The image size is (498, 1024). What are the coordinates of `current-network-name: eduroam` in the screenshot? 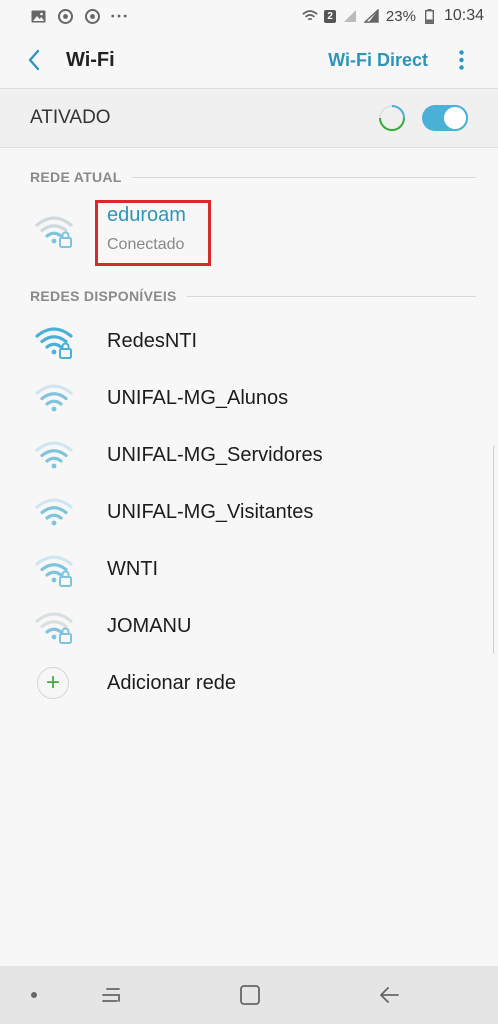 It's located at (146, 215).